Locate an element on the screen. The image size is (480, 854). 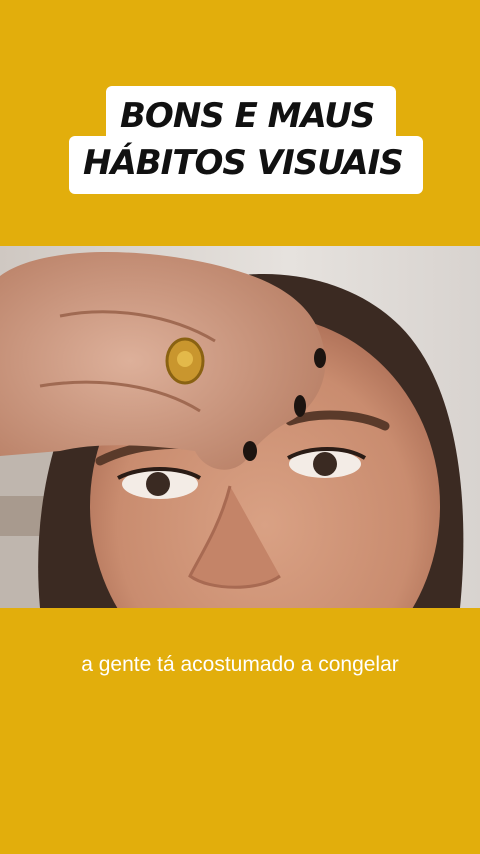
video-caption: a gente tá acostumado a congelar is located at coordinates (240, 664).